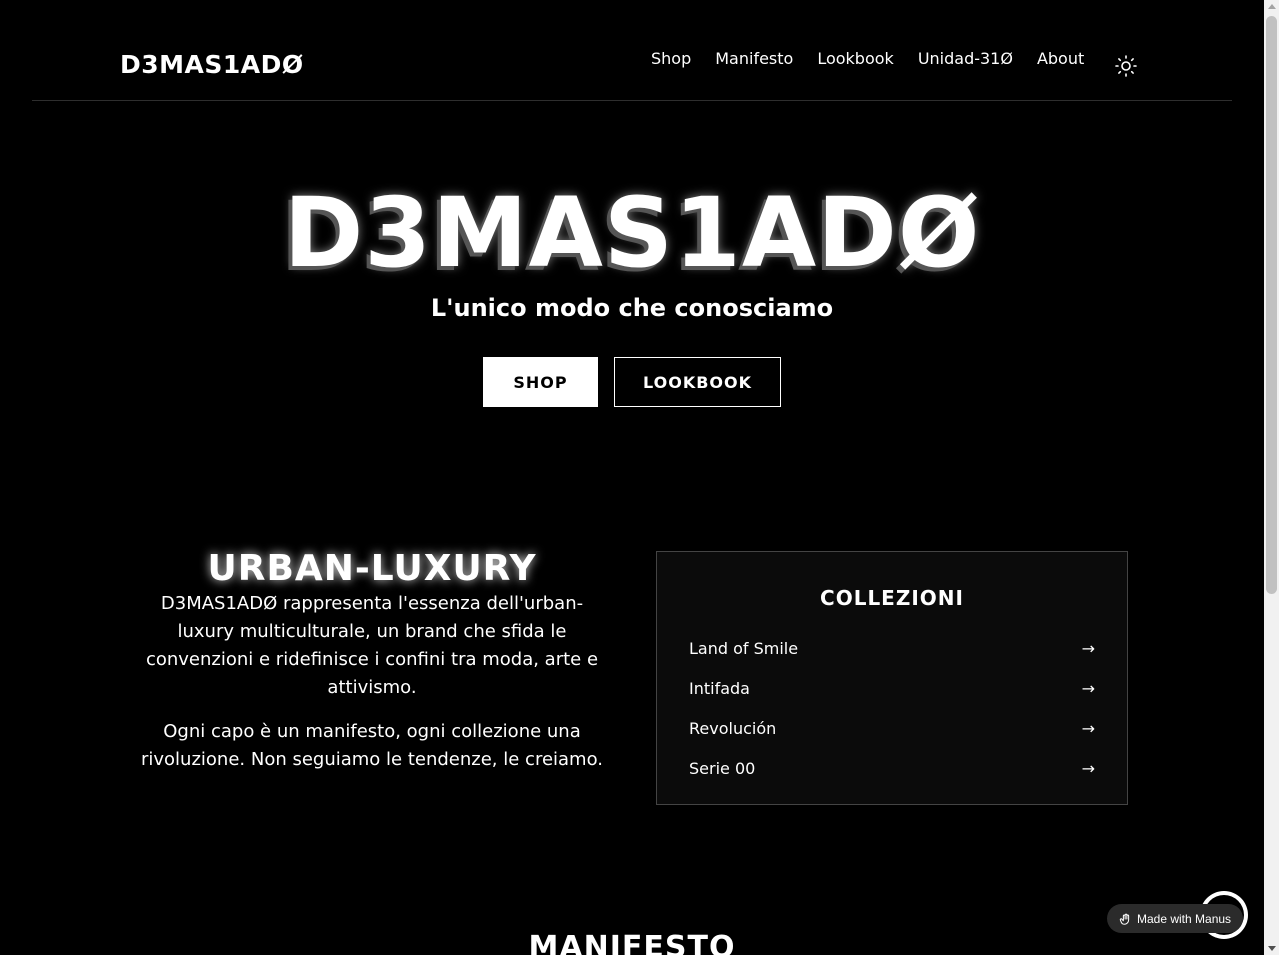 The height and width of the screenshot is (955, 1279). Describe the element at coordinates (754, 59) in the screenshot. I see `nav-item-manifesto: Manifesto` at that location.